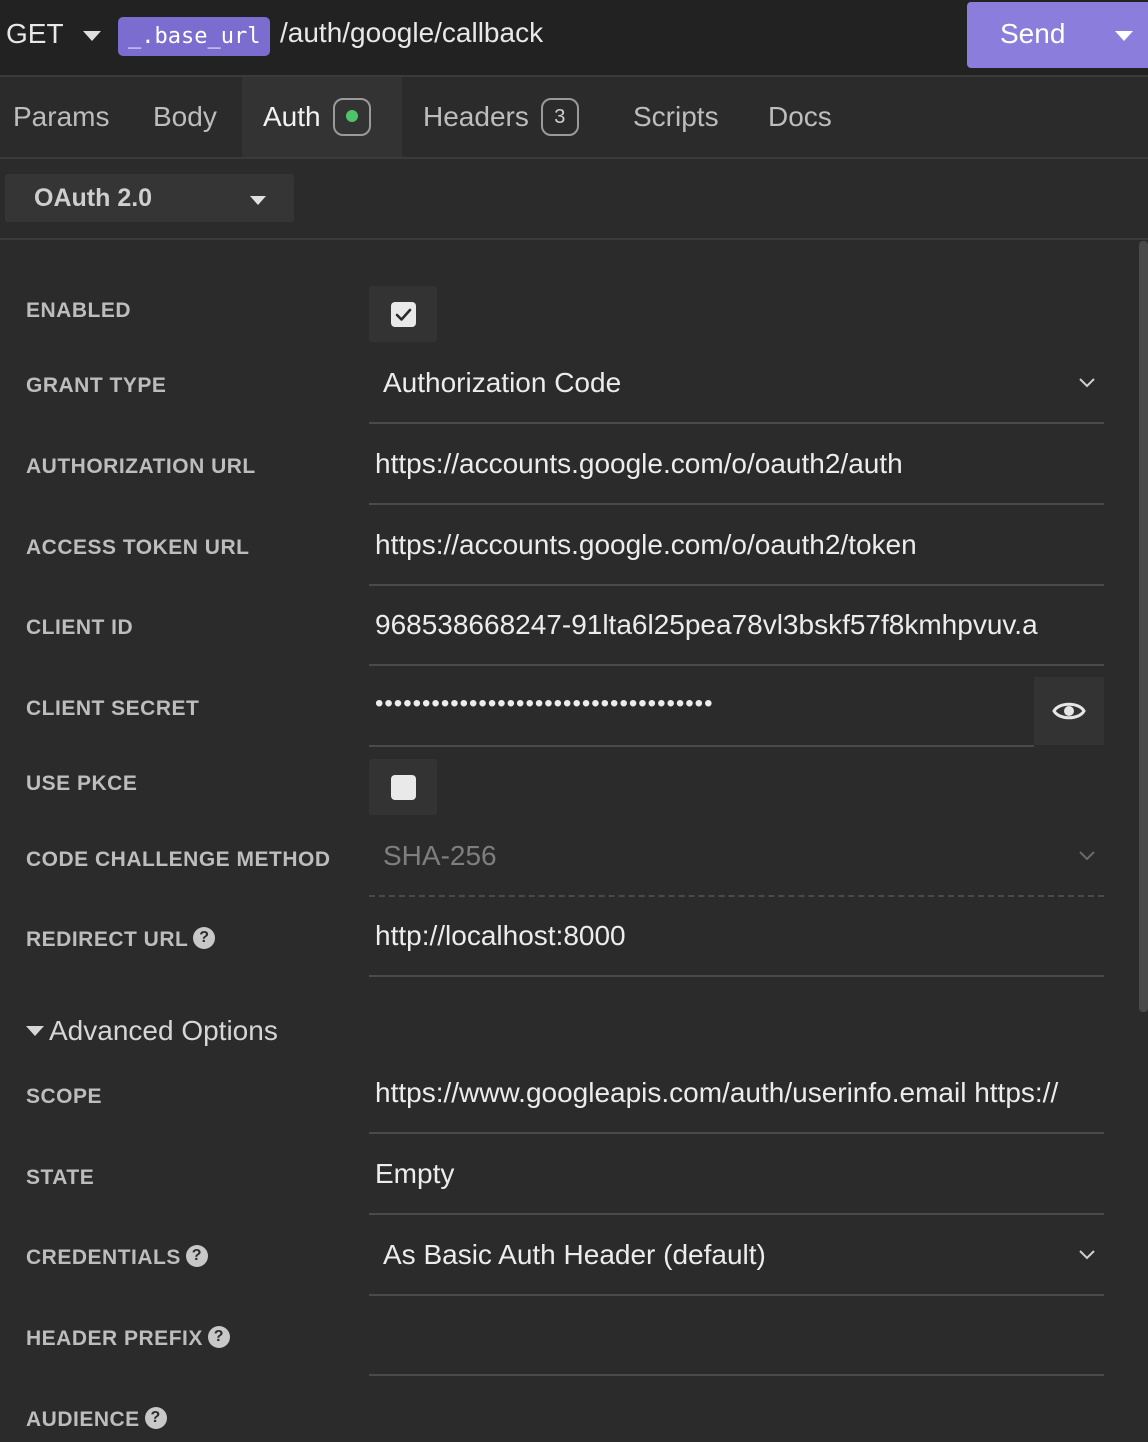  Describe the element at coordinates (676, 117) in the screenshot. I see `tab-scripts: Scripts` at that location.